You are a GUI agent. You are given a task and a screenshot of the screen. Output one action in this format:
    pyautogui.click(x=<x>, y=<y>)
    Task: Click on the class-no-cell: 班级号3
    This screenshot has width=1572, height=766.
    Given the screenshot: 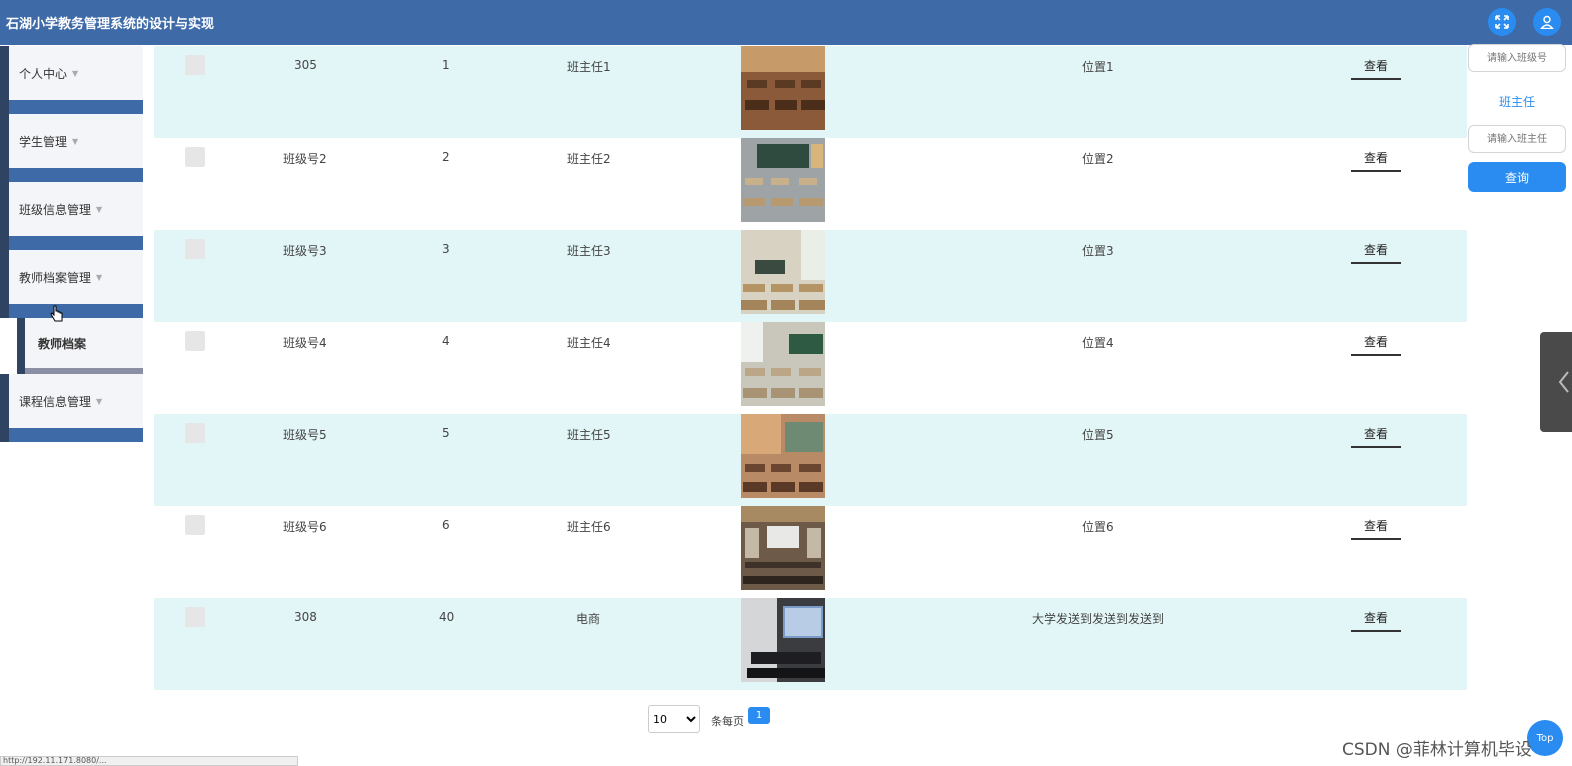 What is the action you would take?
    pyautogui.click(x=305, y=251)
    